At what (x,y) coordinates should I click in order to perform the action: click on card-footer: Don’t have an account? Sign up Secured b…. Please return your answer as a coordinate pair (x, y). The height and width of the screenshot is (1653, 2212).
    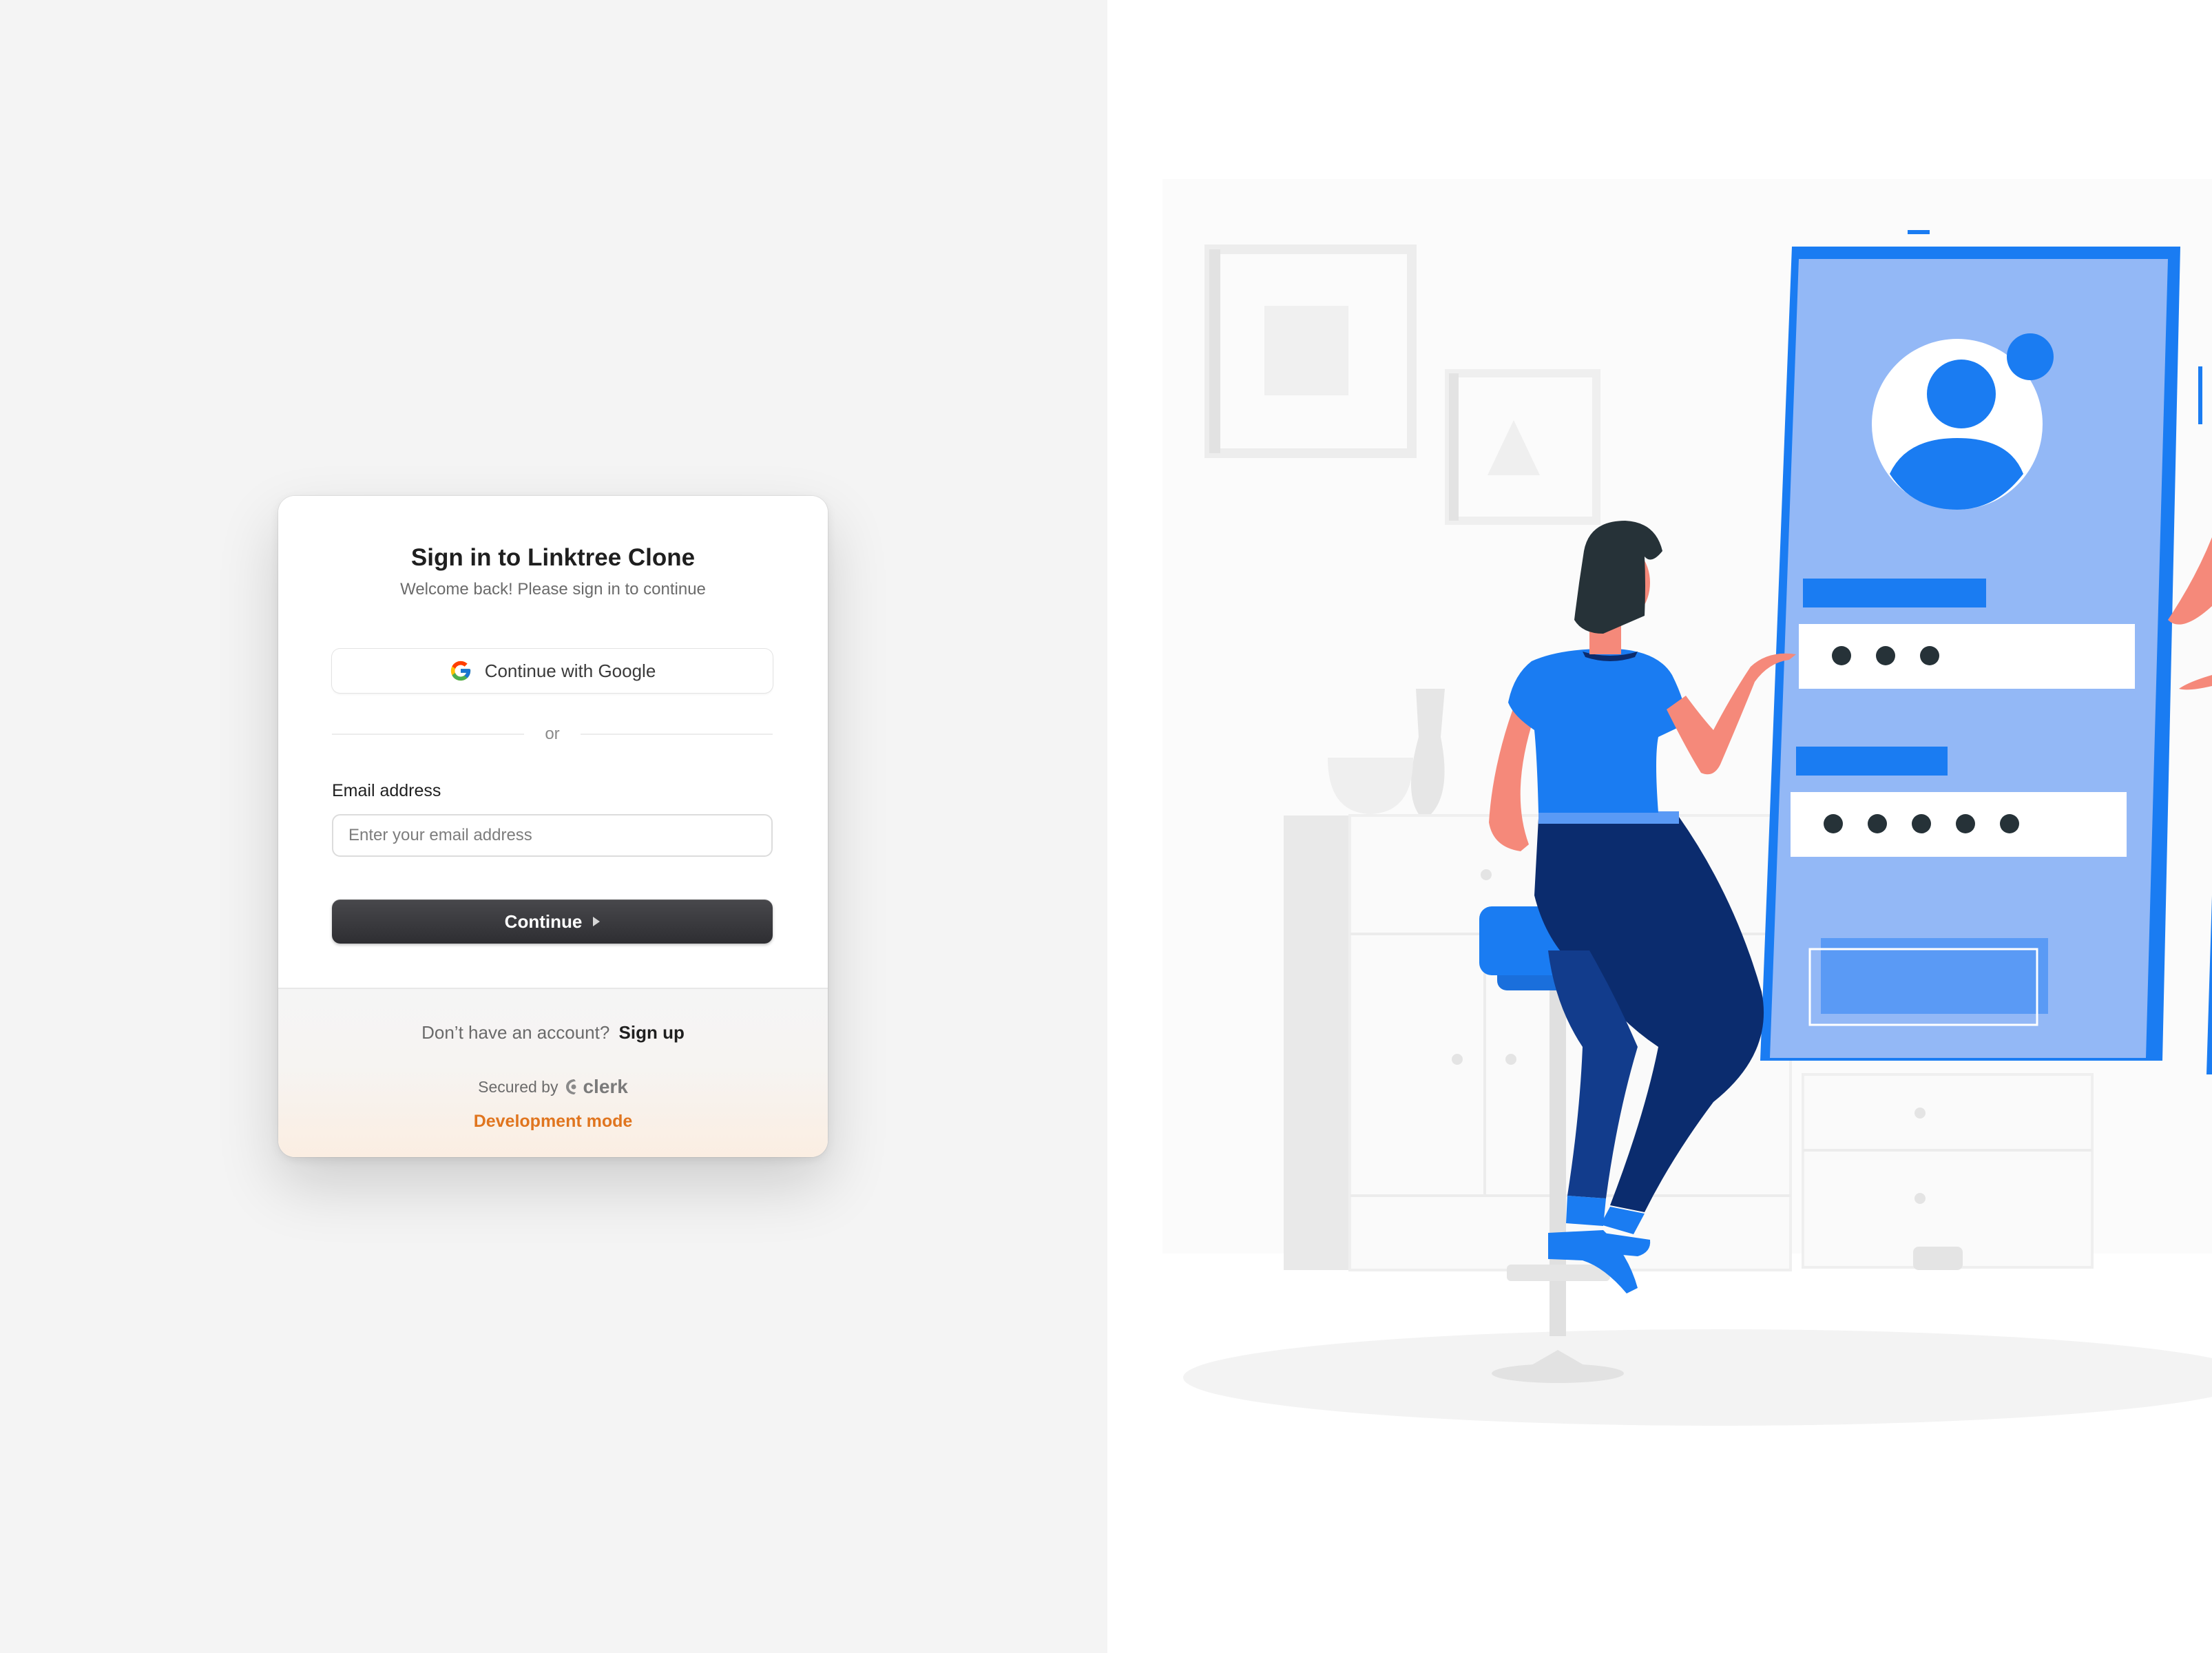
    Looking at the image, I should click on (553, 1073).